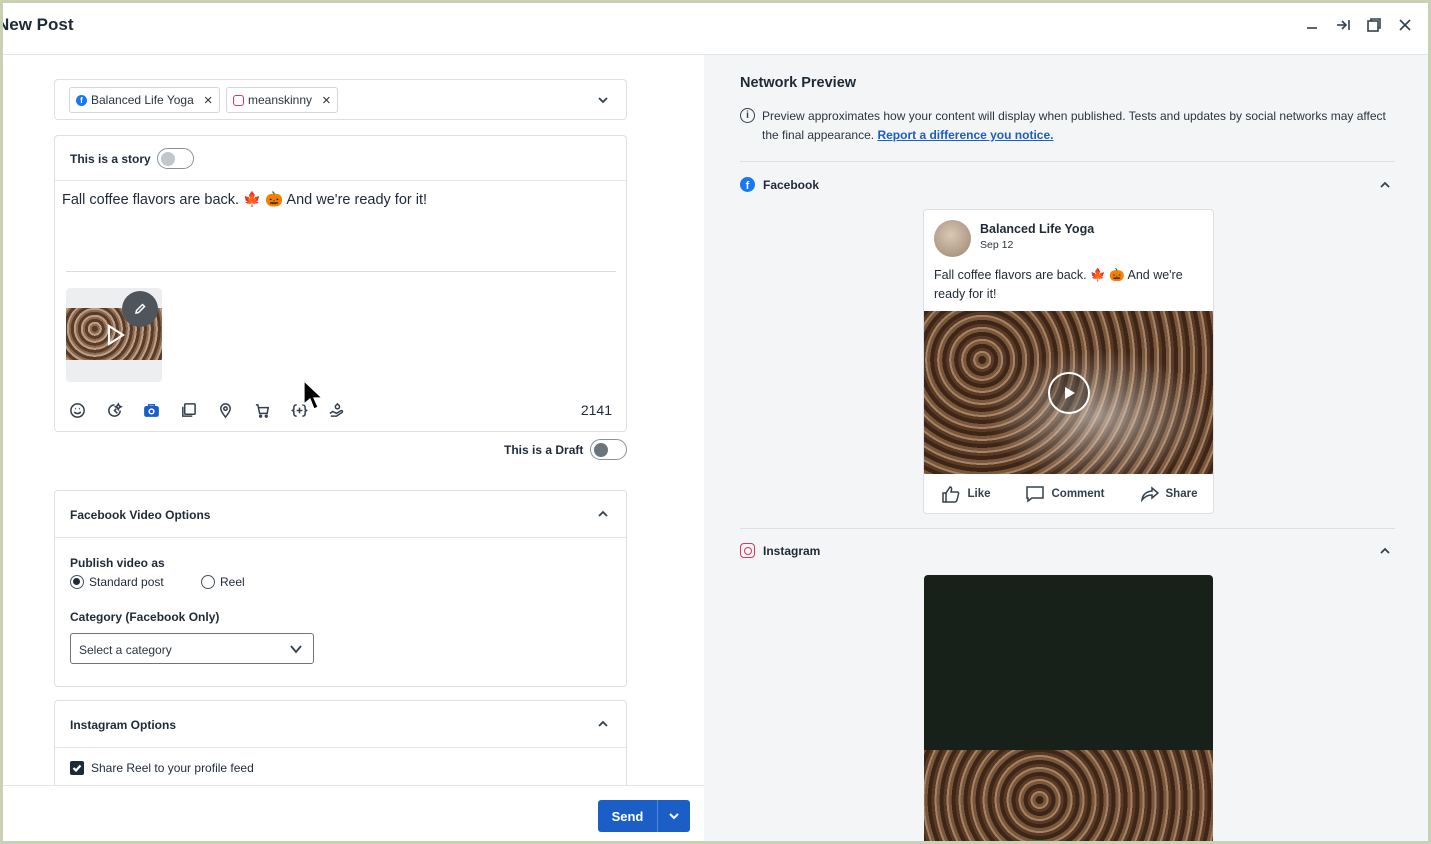 This screenshot has height=844, width=1431. I want to click on story-row: This is a story, so click(340, 158).